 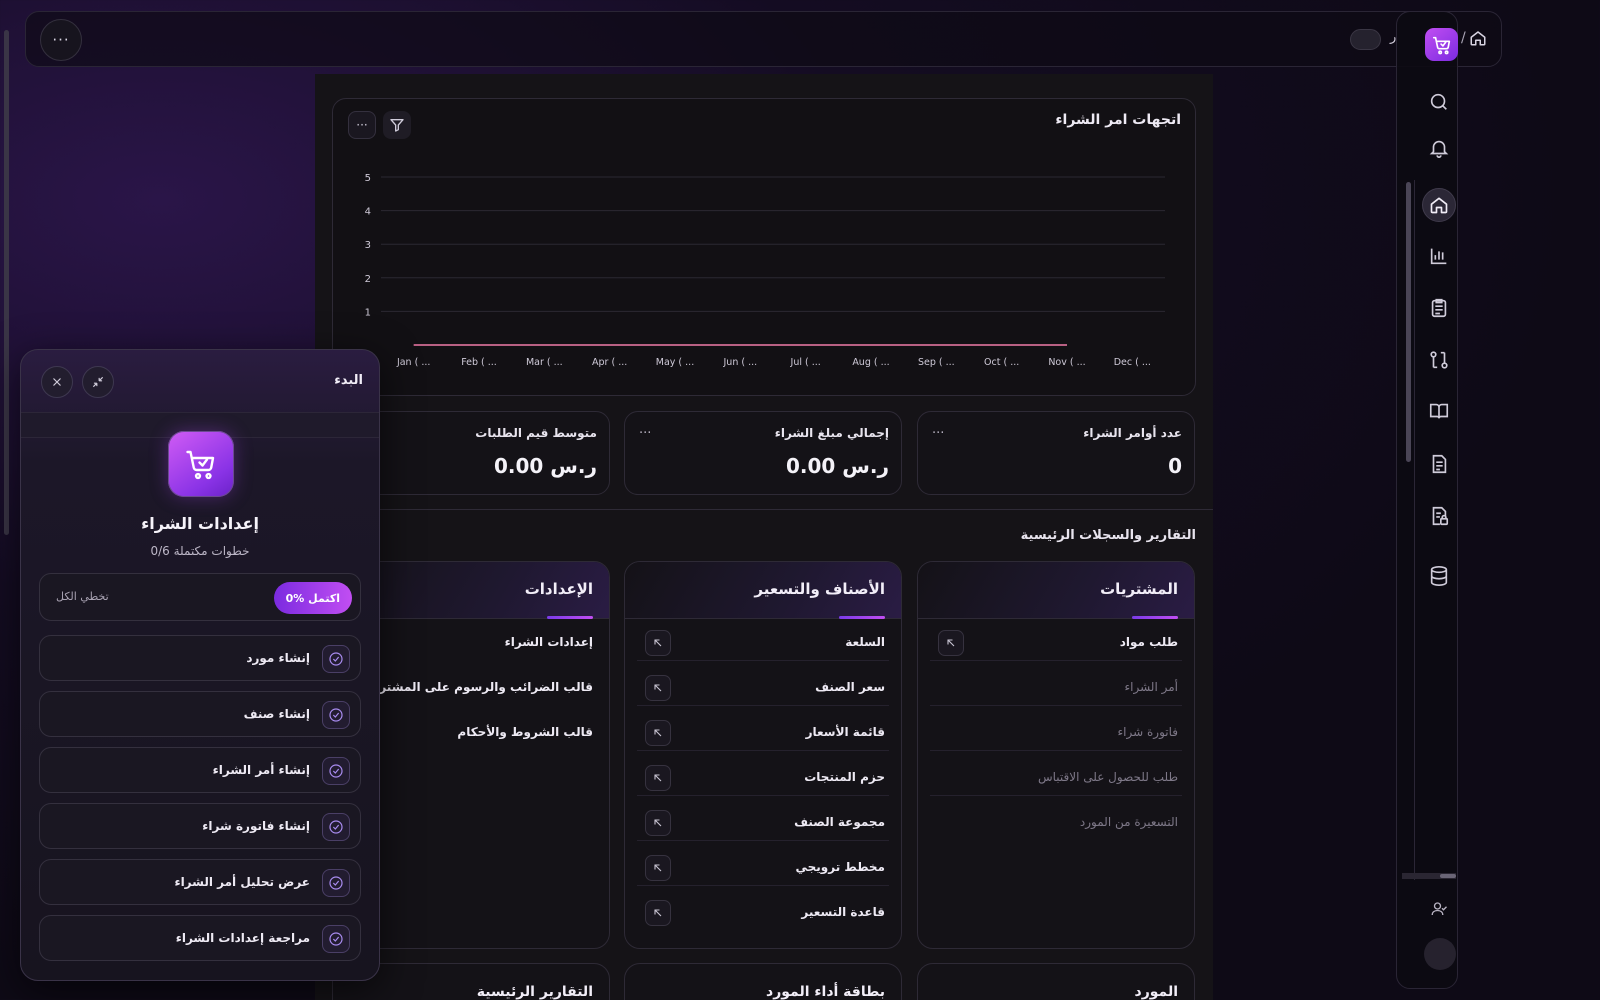 I want to click on card-header: المشتريات, so click(x=1056, y=590).